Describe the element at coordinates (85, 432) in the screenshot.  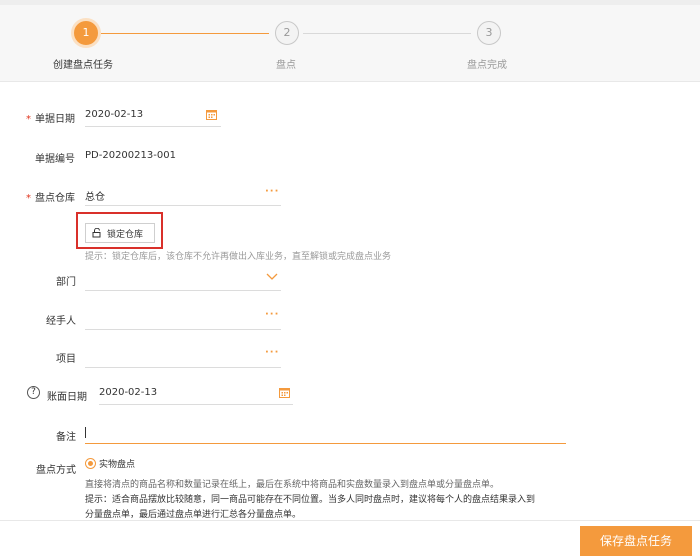
I see `text-cursor` at that location.